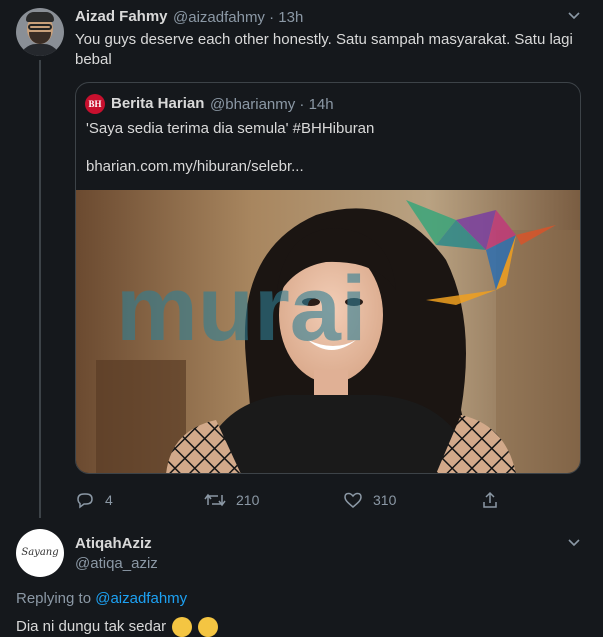  What do you see at coordinates (85, 501) in the screenshot?
I see `reply-icon` at bounding box center [85, 501].